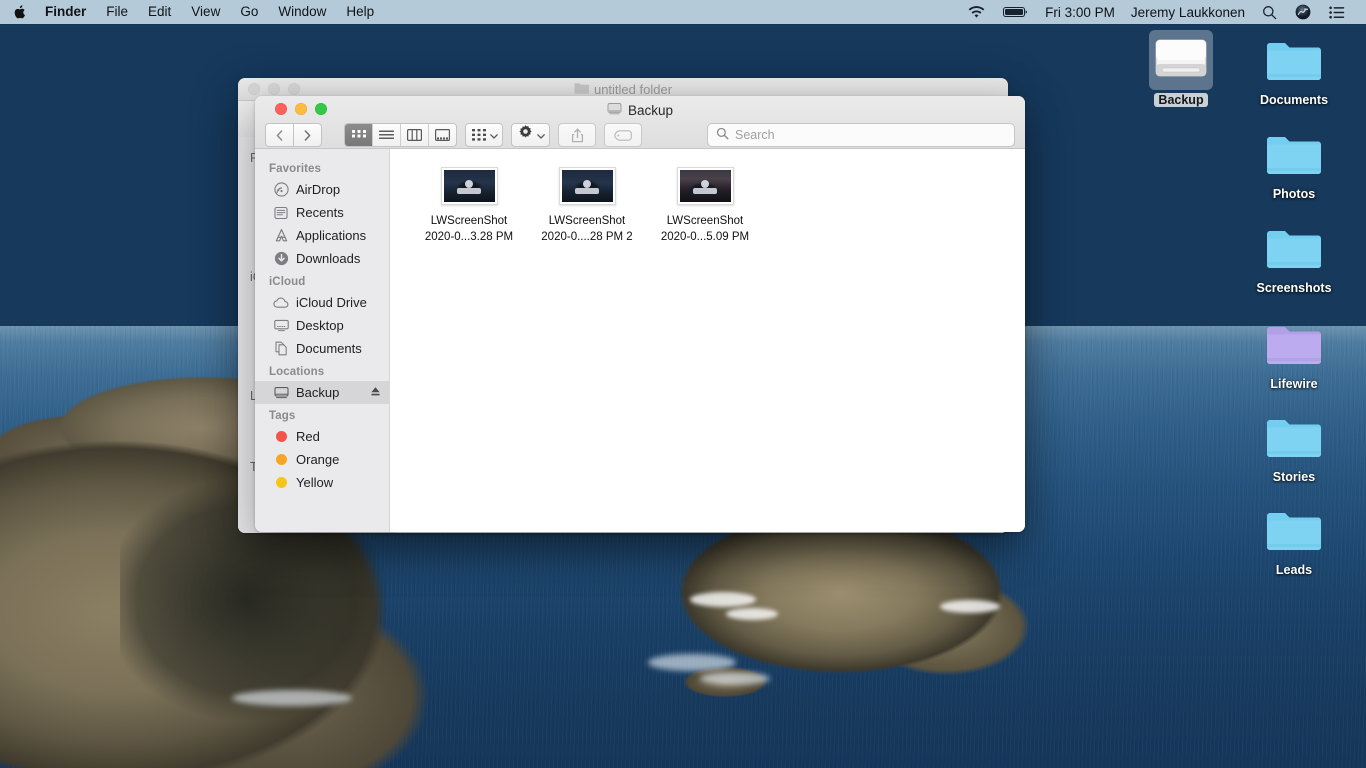 This screenshot has width=1366, height=768. I want to click on traffic-lights, so click(296, 109).